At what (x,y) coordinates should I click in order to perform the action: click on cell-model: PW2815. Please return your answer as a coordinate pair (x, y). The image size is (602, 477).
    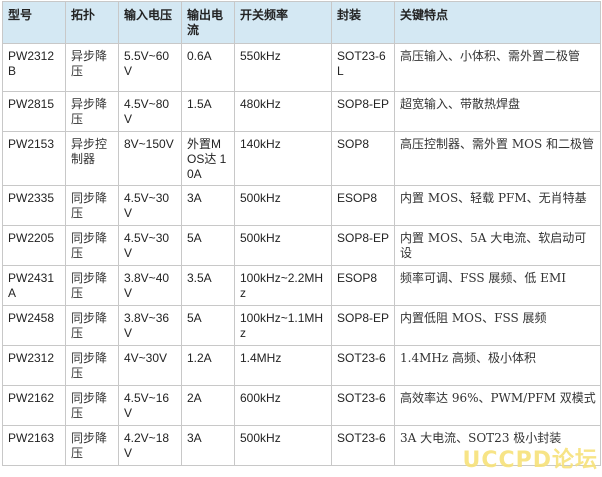
    Looking at the image, I should click on (34, 111).